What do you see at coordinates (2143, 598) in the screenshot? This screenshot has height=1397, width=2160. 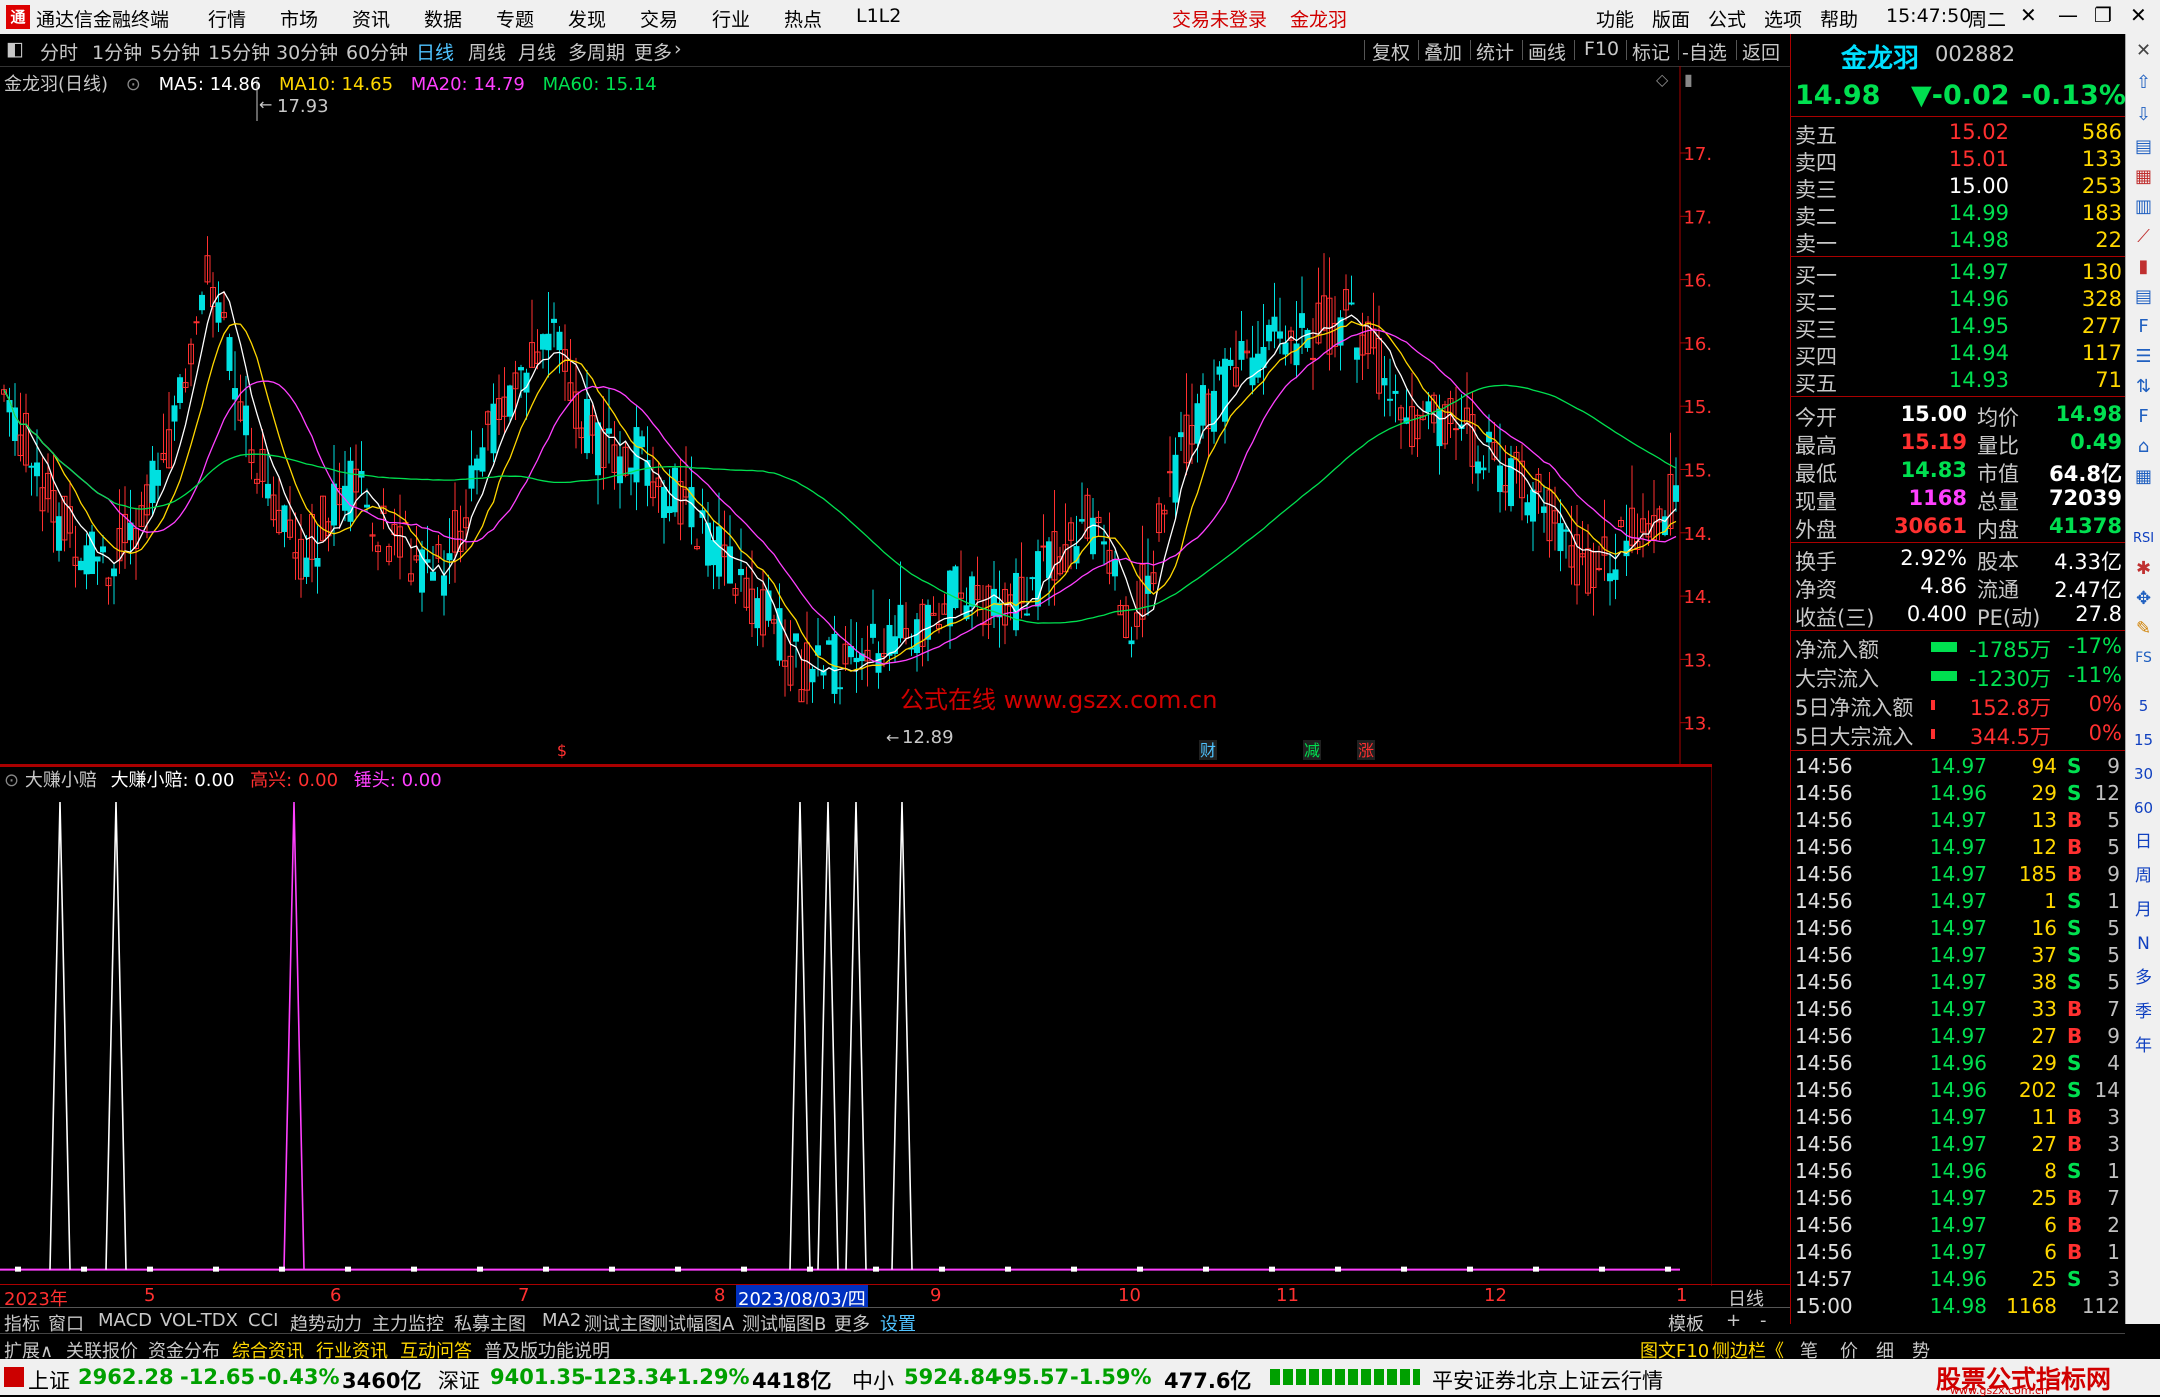 I see `move-icon: ✥` at bounding box center [2143, 598].